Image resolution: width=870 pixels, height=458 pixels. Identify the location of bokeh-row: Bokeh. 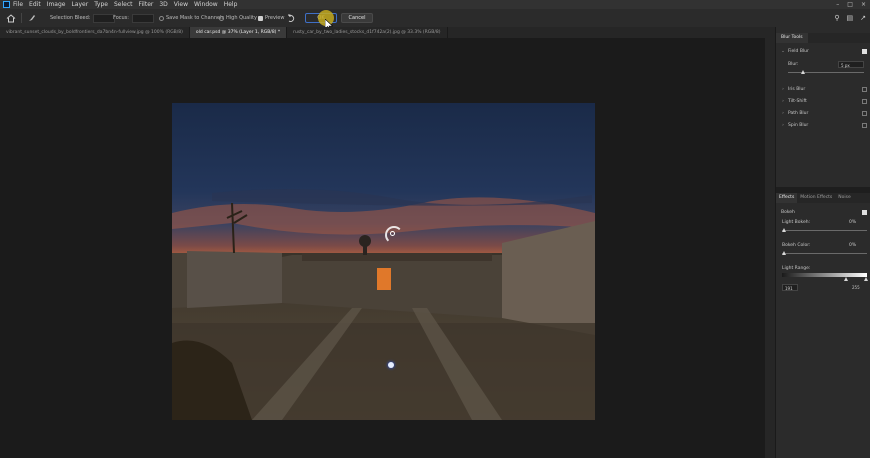
(823, 212).